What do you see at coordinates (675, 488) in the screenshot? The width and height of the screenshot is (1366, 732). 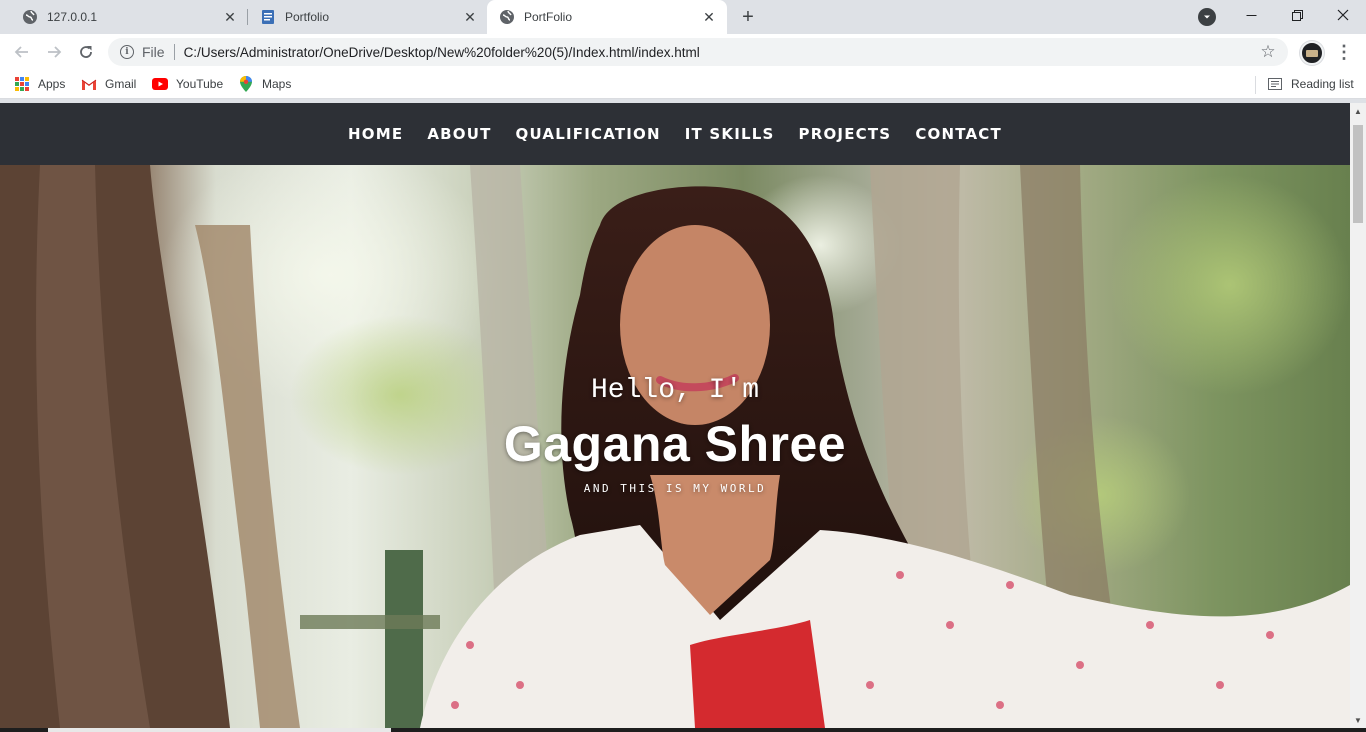 I see `hero-tagline: AND THIS IS MY WORLD` at bounding box center [675, 488].